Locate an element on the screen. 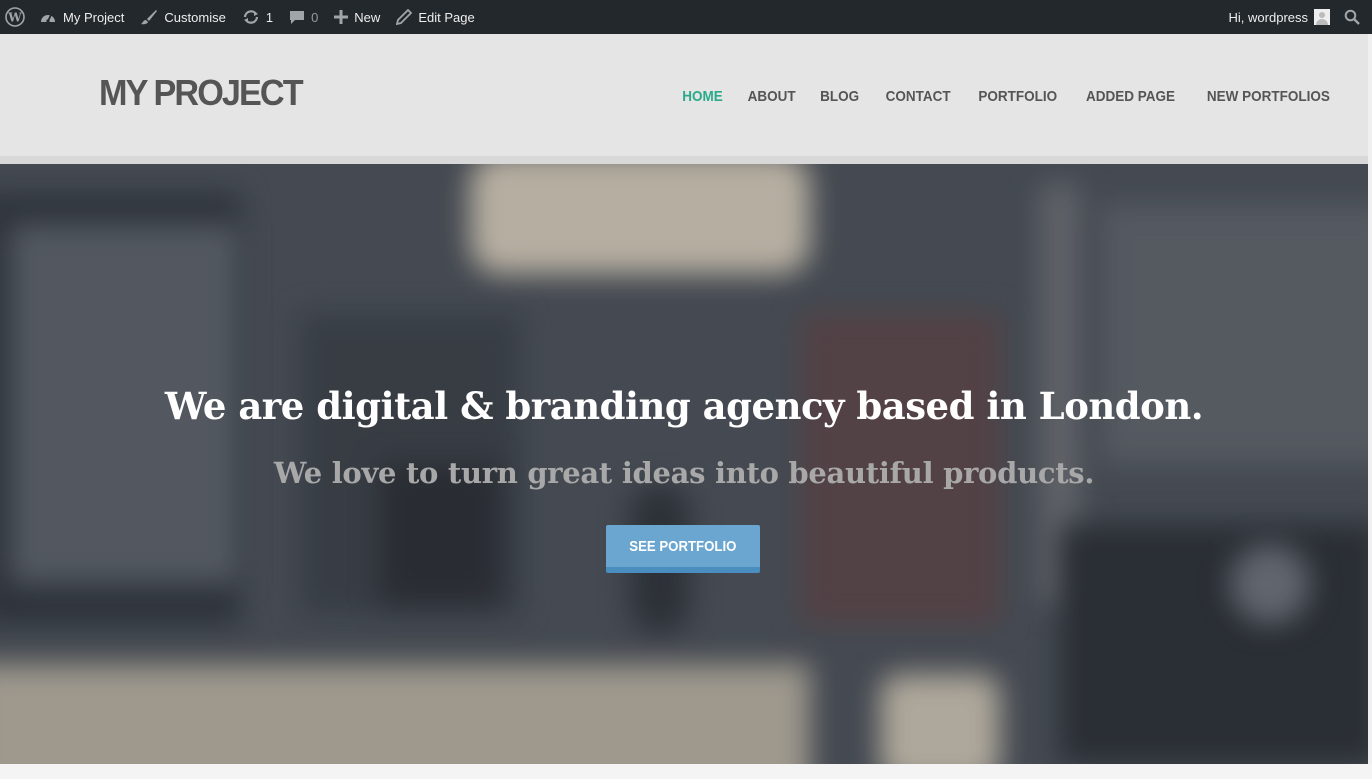 The width and height of the screenshot is (1372, 779). account-greeting: Hi, wordpress is located at coordinates (1268, 17).